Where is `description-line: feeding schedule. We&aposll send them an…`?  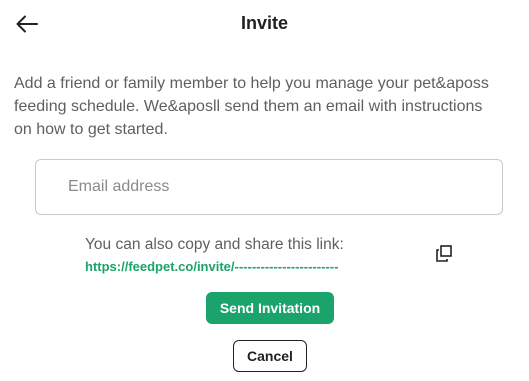
description-line: feeding schedule. We&aposll send them an… is located at coordinates (248, 106).